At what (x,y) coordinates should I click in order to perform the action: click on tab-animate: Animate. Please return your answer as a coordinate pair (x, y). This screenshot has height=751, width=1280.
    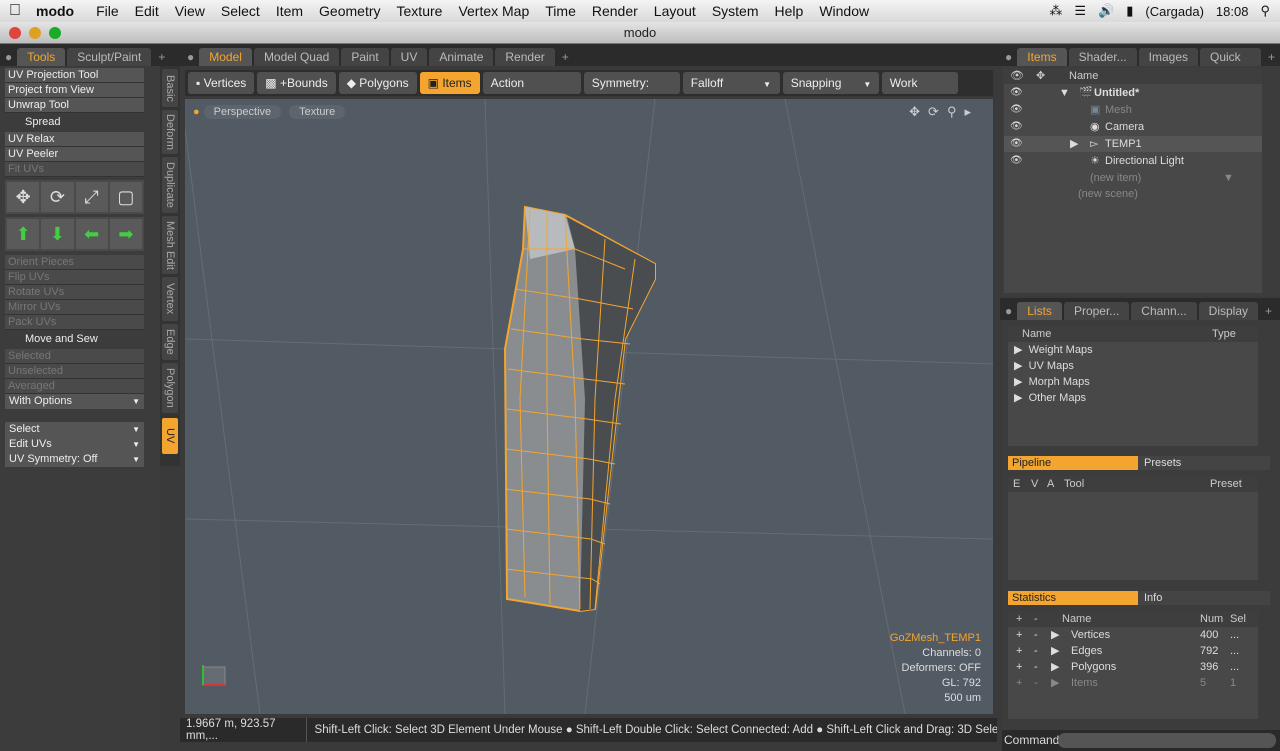
    Looking at the image, I should click on (461, 57).